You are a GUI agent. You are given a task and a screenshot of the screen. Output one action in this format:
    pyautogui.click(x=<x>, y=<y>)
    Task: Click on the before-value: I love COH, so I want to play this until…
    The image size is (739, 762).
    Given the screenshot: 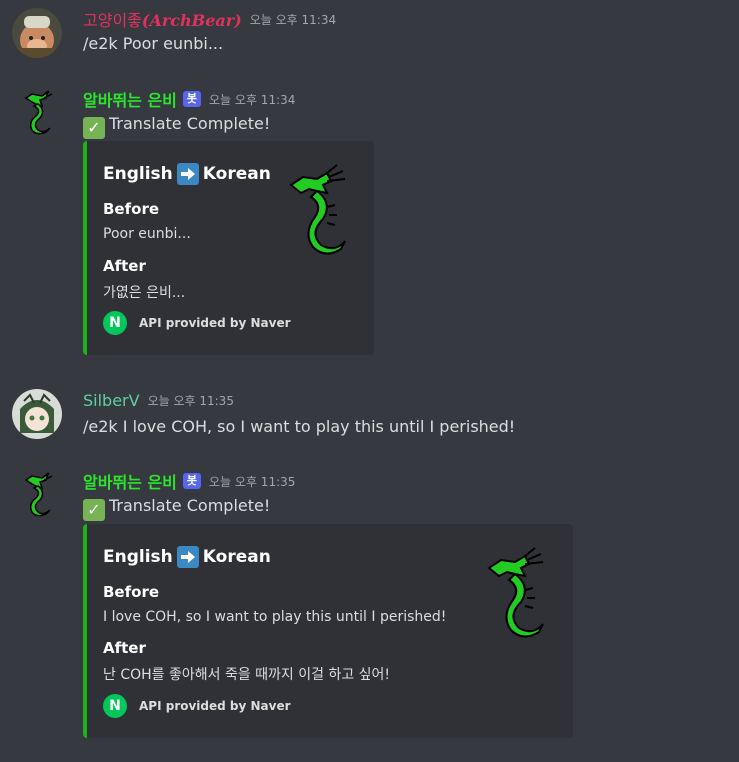 What is the action you would take?
    pyautogui.click(x=275, y=617)
    